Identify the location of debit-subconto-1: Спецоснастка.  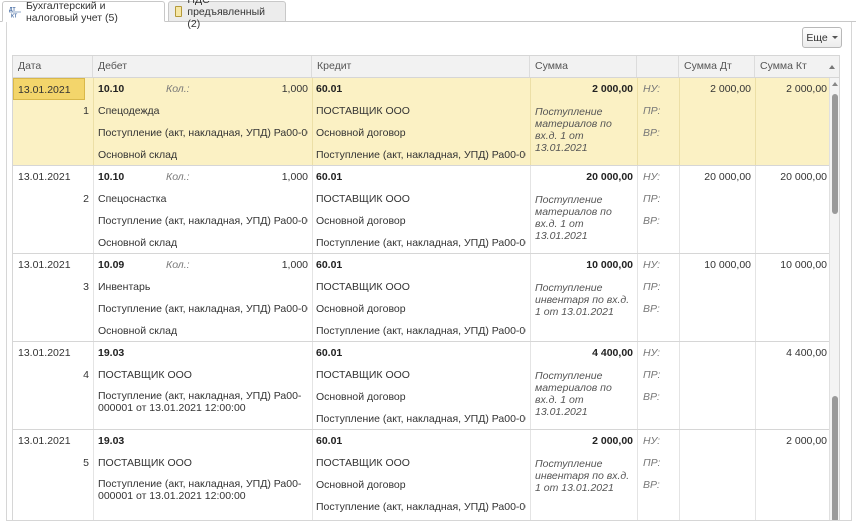
(203, 199).